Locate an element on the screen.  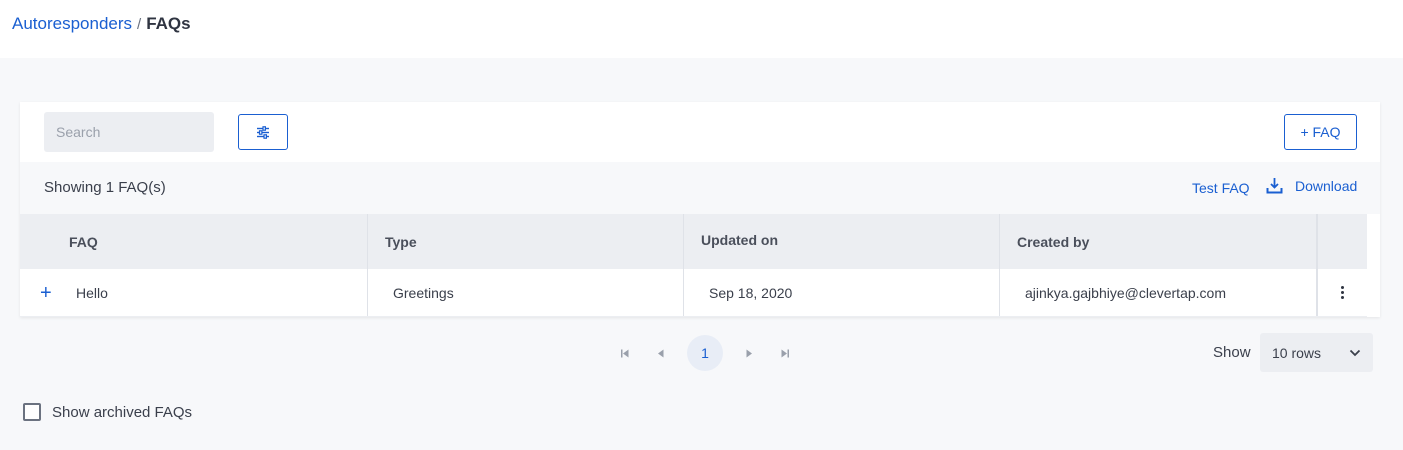
add-faq-button: + FAQ is located at coordinates (1320, 132).